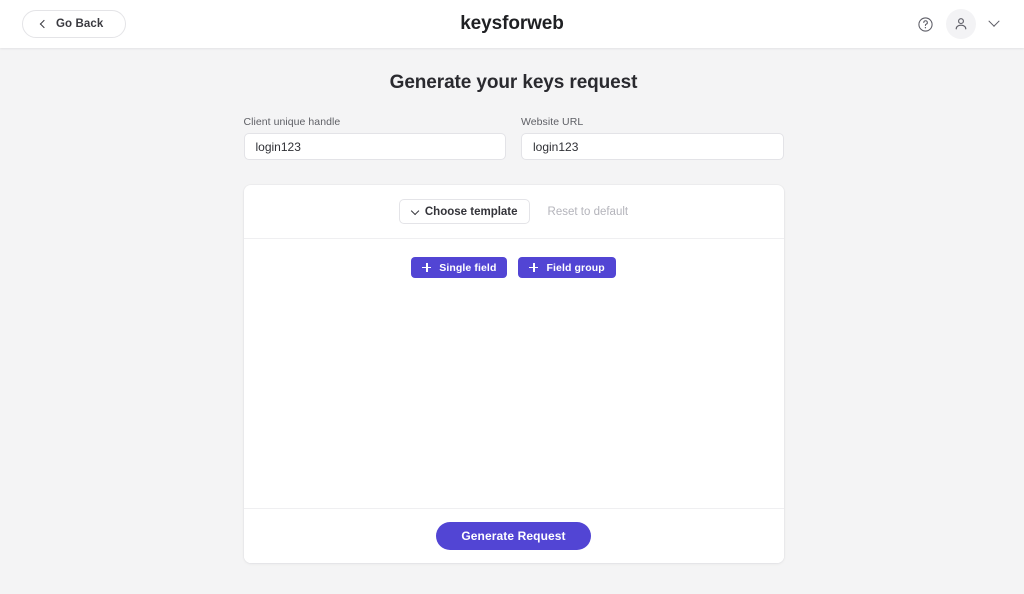 The width and height of the screenshot is (1024, 594). I want to click on app-header: Go Back keysforweb, so click(512, 24).